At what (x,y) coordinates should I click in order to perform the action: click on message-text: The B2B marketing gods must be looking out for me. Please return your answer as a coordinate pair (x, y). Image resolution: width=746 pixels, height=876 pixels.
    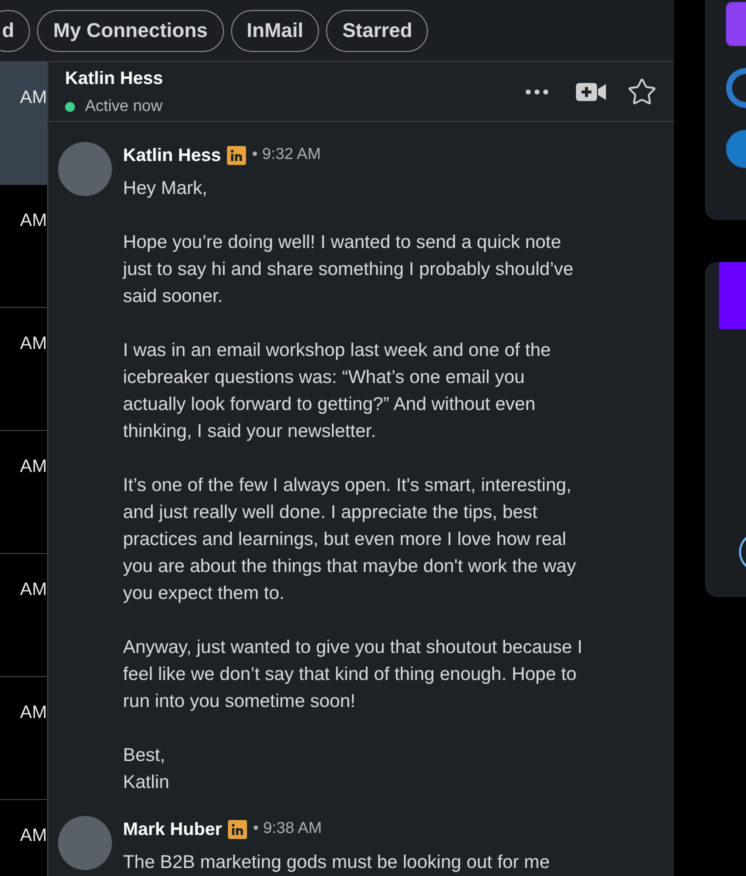
    Looking at the image, I should click on (337, 862).